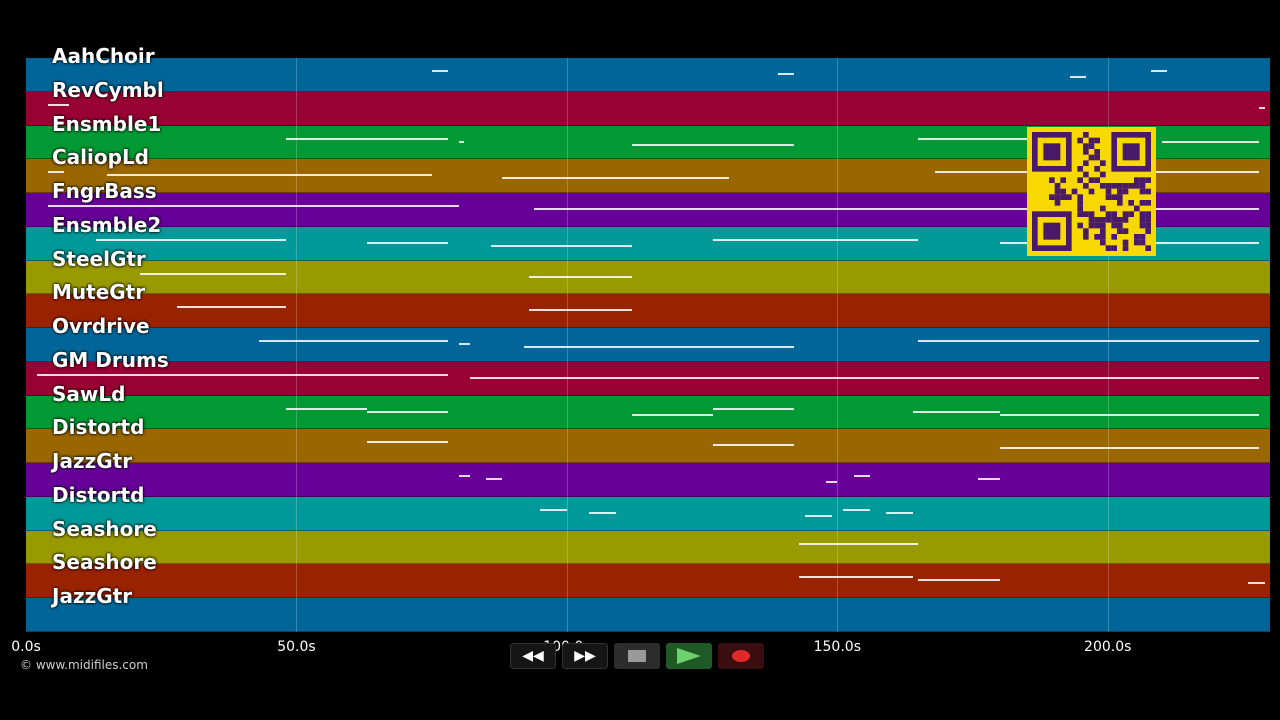 The height and width of the screenshot is (720, 1280). I want to click on record-icon, so click(741, 656).